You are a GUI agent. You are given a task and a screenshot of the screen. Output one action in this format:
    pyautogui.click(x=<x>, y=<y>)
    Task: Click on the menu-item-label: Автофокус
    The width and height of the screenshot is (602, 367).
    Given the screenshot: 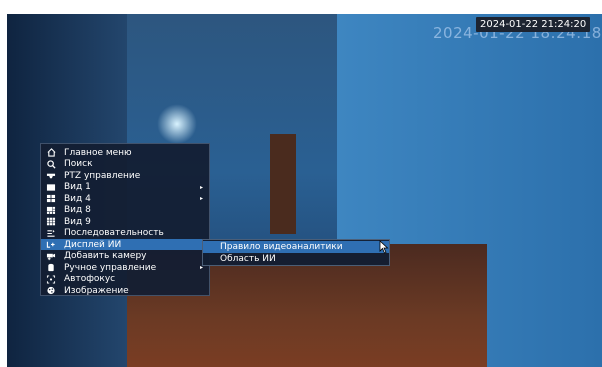 What is the action you would take?
    pyautogui.click(x=90, y=279)
    